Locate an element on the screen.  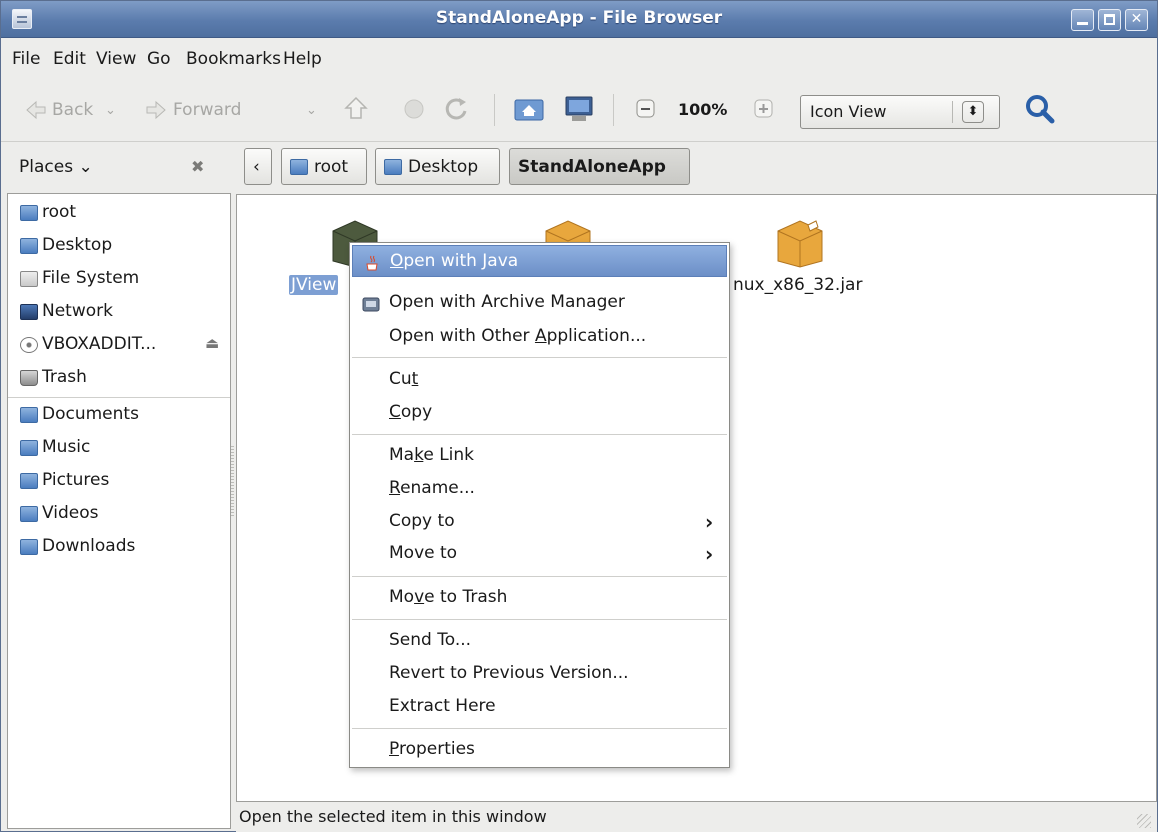
zoom-in-icon is located at coordinates (764, 109).